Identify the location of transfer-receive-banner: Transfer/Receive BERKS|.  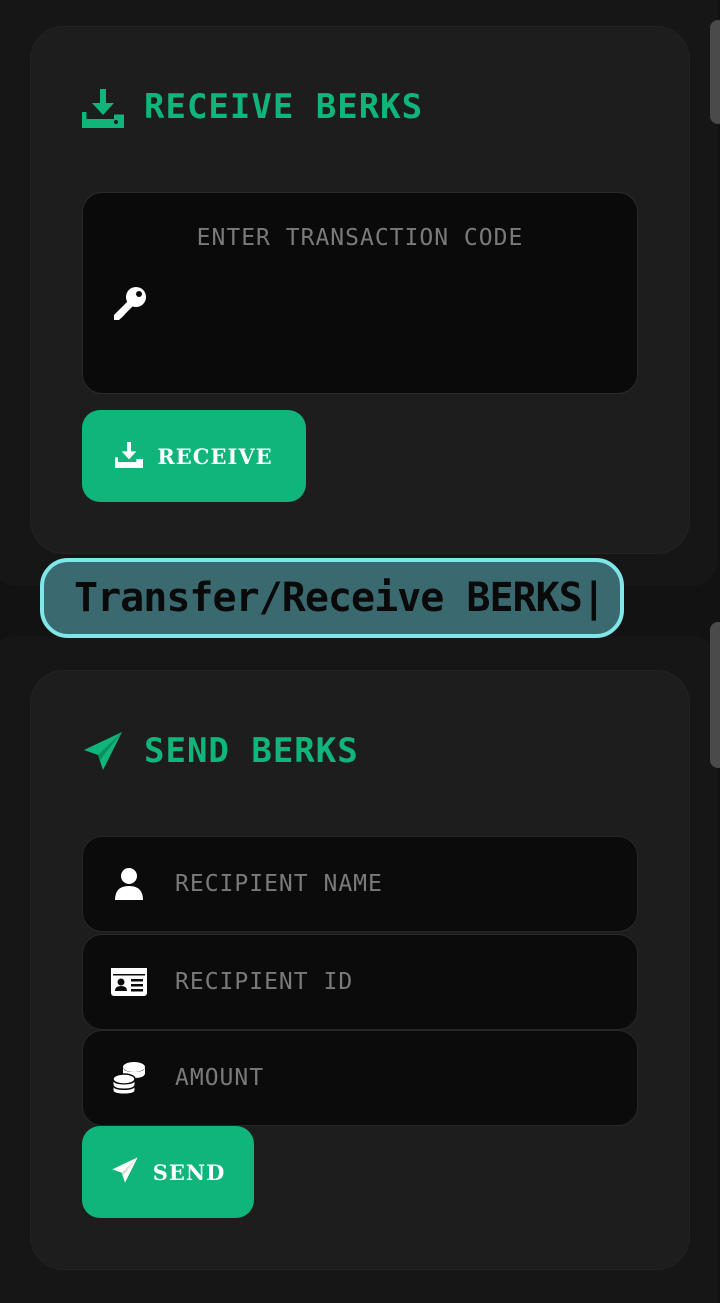
(332, 598).